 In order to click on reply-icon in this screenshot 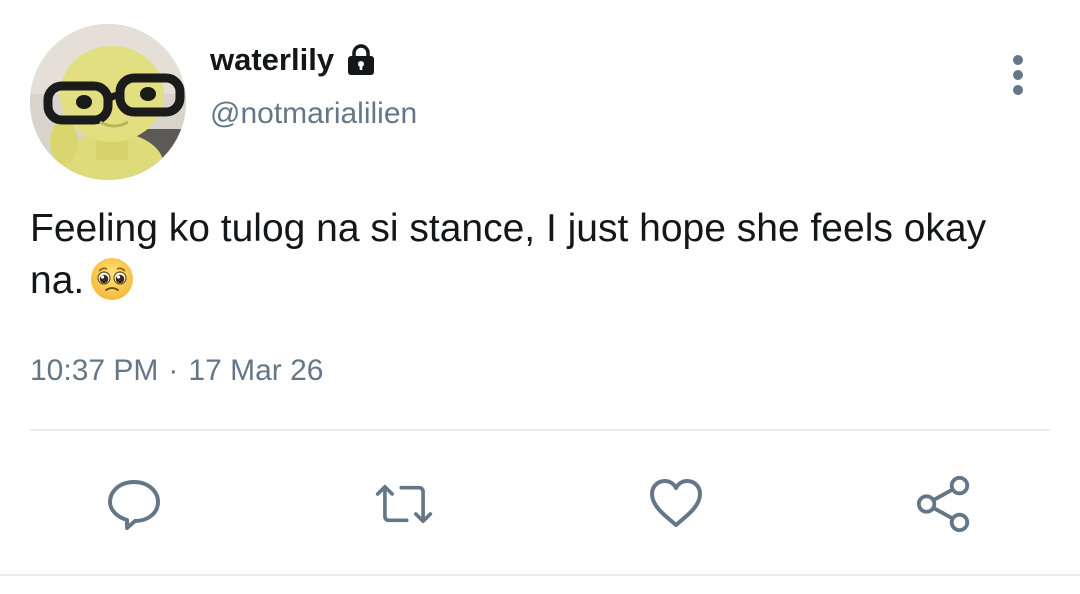, I will do `click(134, 505)`.